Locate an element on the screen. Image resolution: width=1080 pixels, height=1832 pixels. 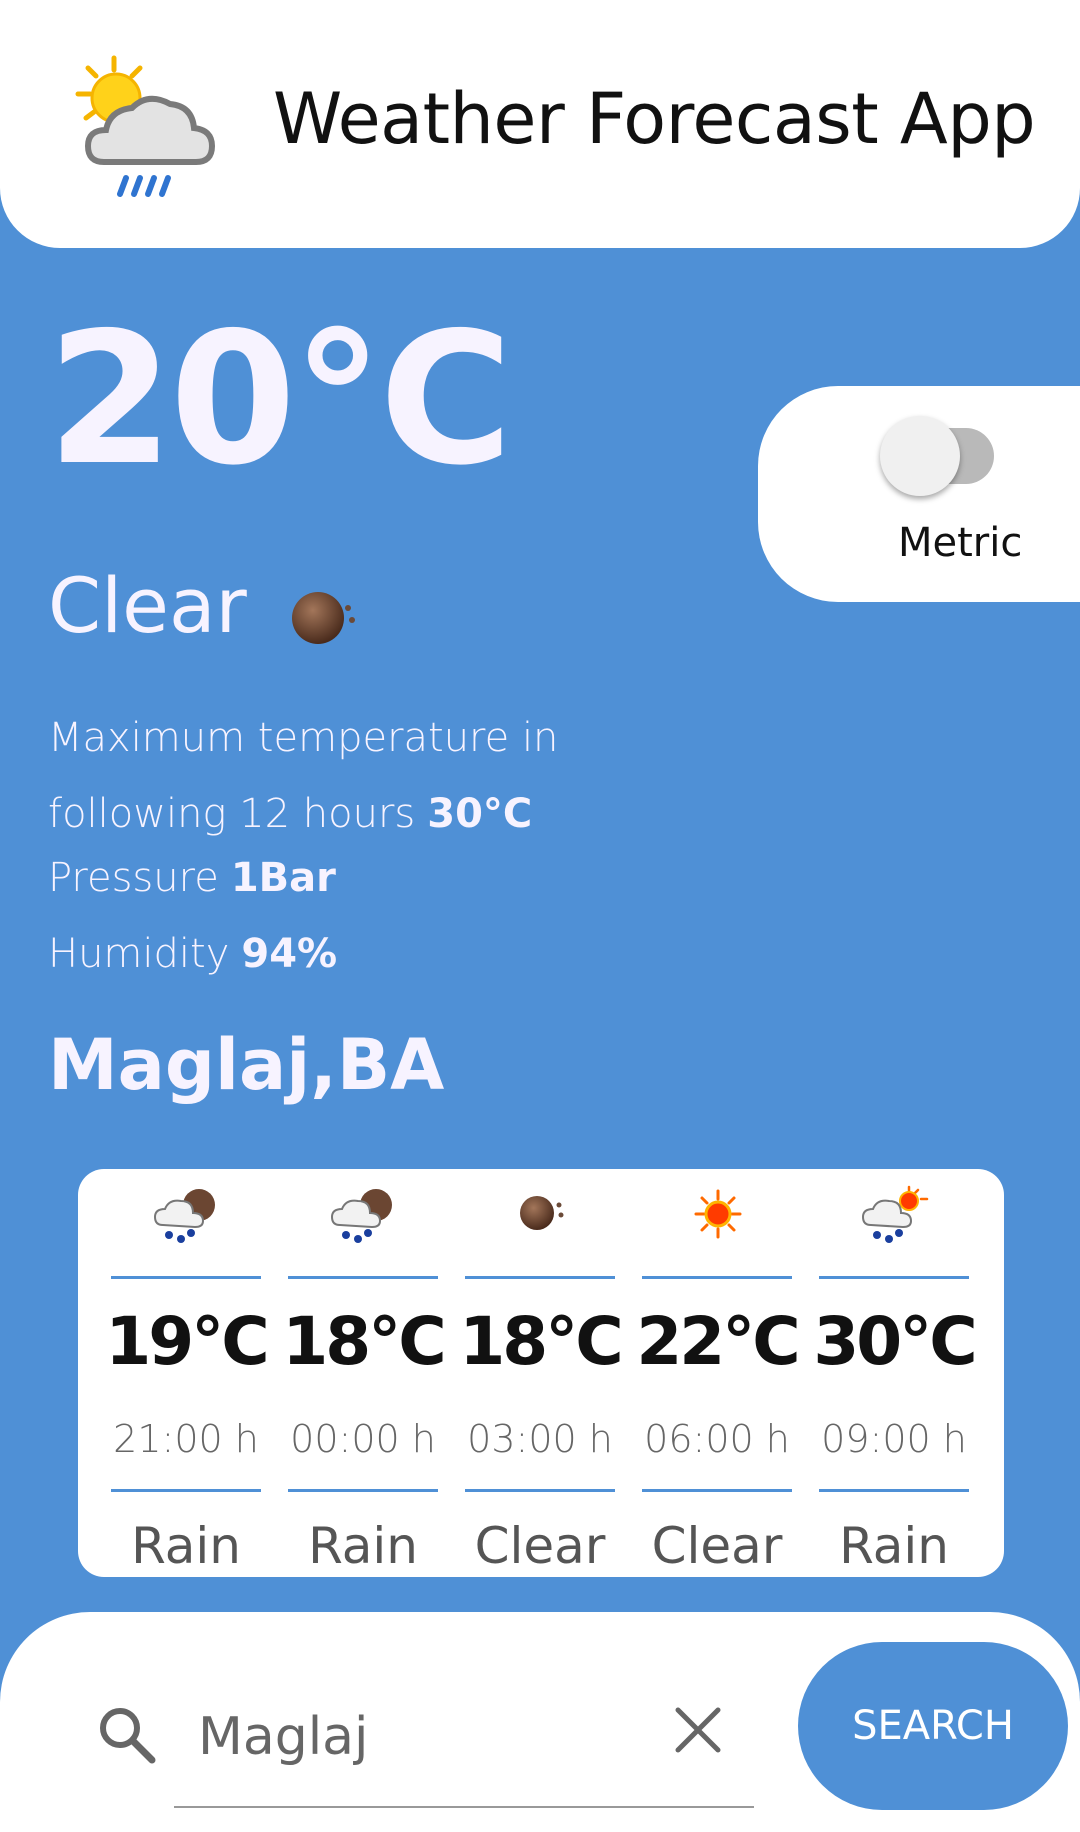
forecast-time: 21:00 h is located at coordinates (186, 1439).